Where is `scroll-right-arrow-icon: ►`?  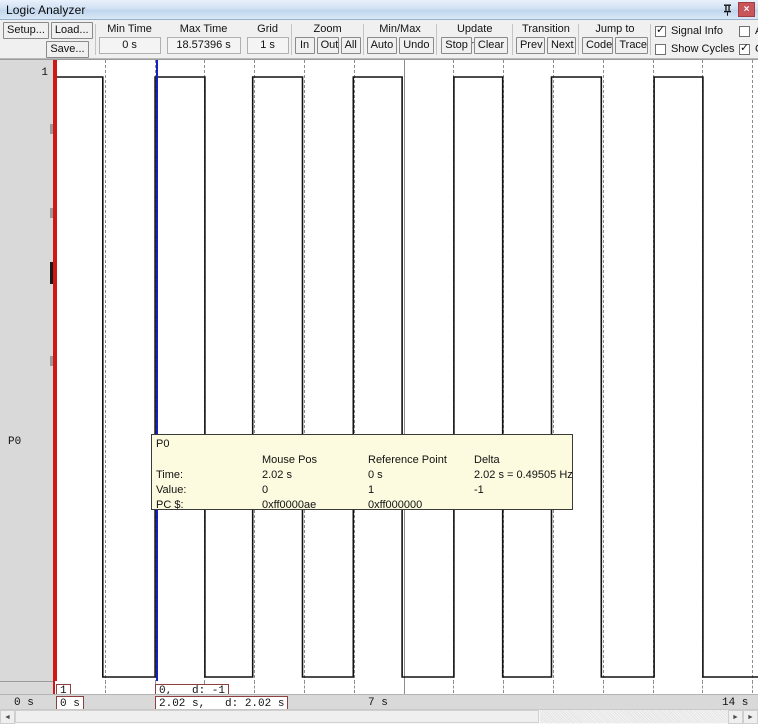 scroll-right-arrow-icon: ► is located at coordinates (735, 717).